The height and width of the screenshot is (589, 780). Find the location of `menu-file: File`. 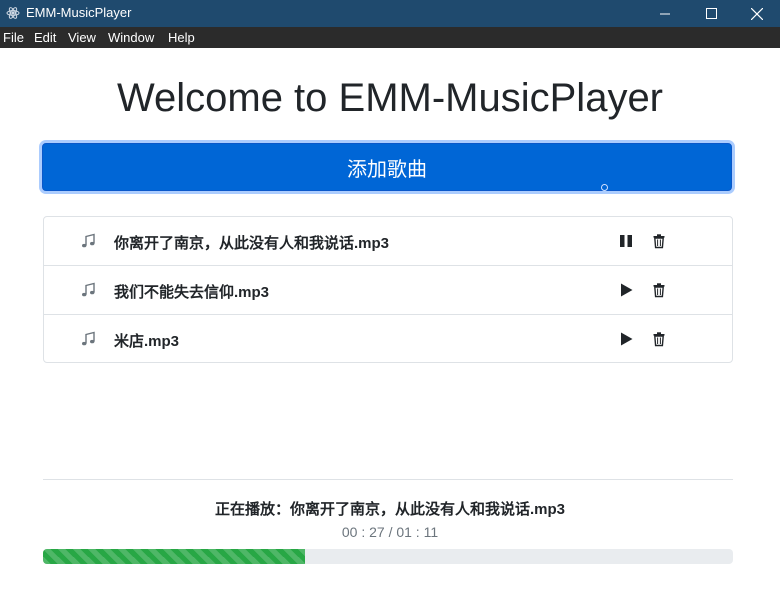

menu-file: File is located at coordinates (13, 37).